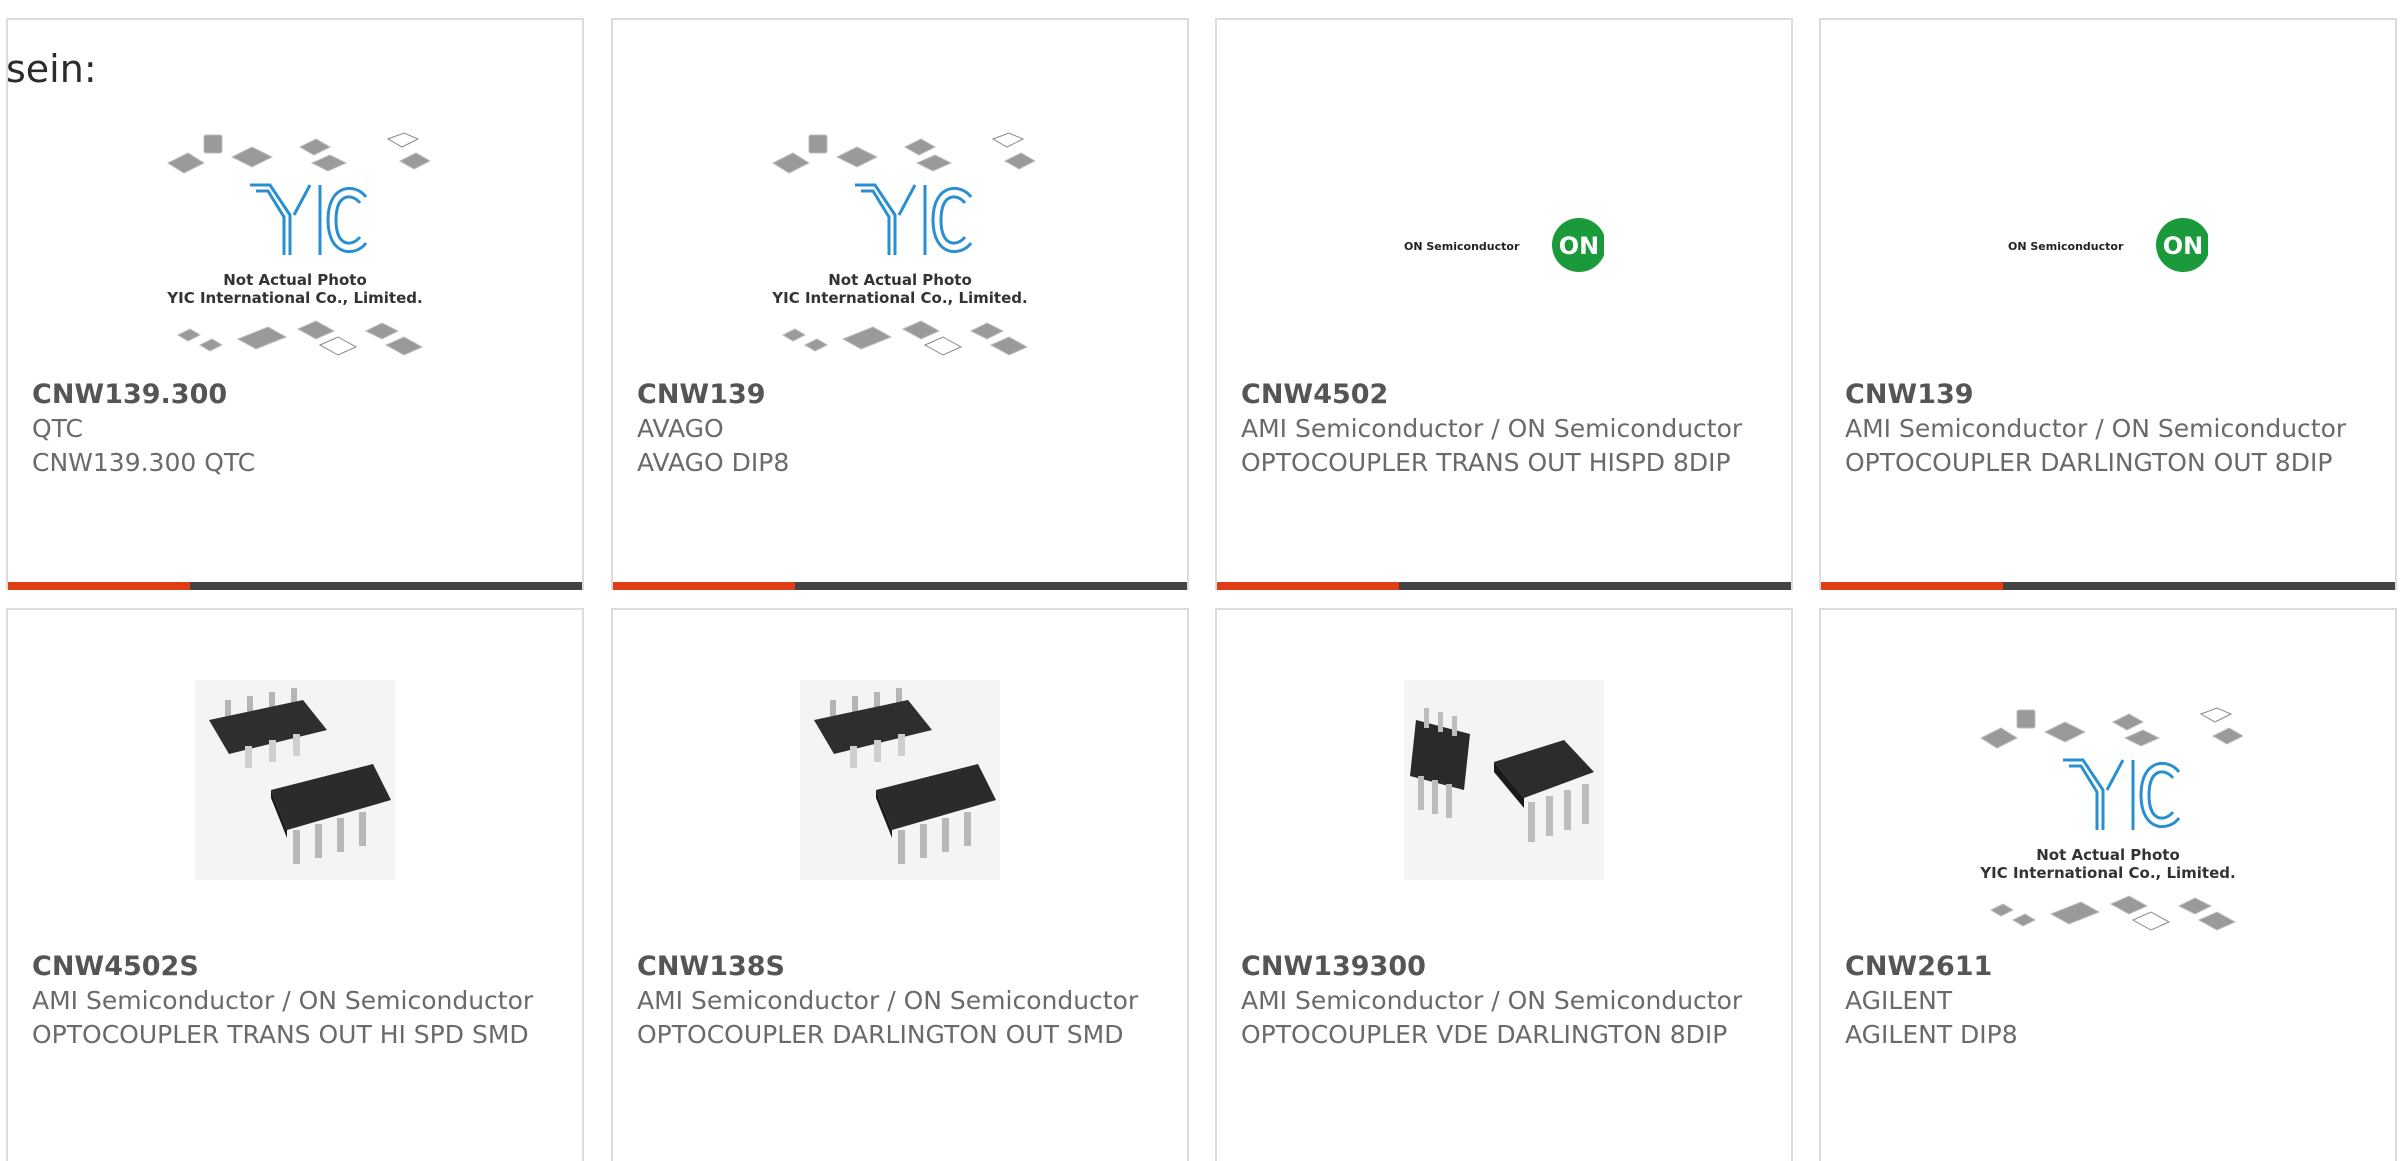 Image resolution: width=2400 pixels, height=1161 pixels. Describe the element at coordinates (1506, 967) in the screenshot. I see `part-number-link: CNW139300` at that location.